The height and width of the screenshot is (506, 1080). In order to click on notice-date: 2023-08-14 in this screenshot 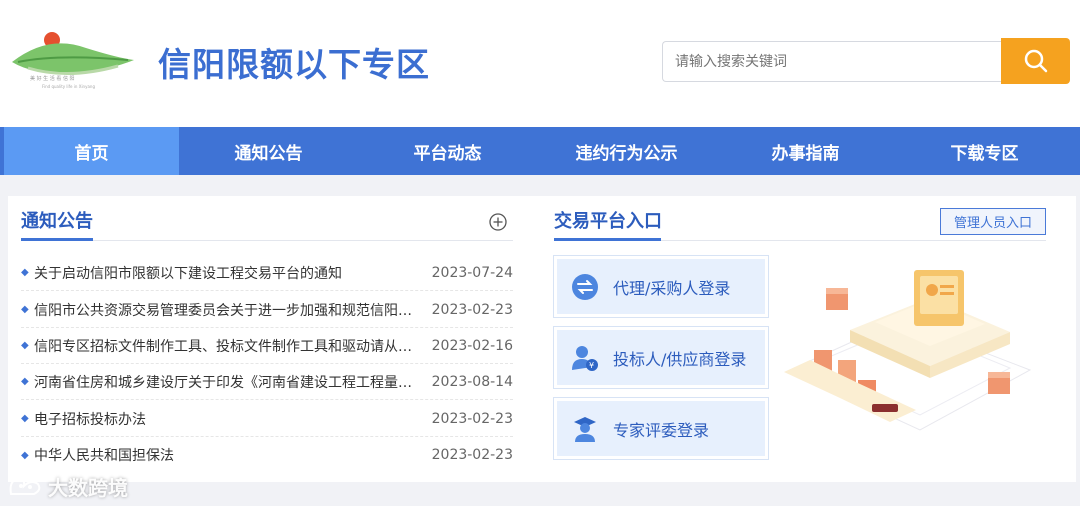, I will do `click(472, 381)`.